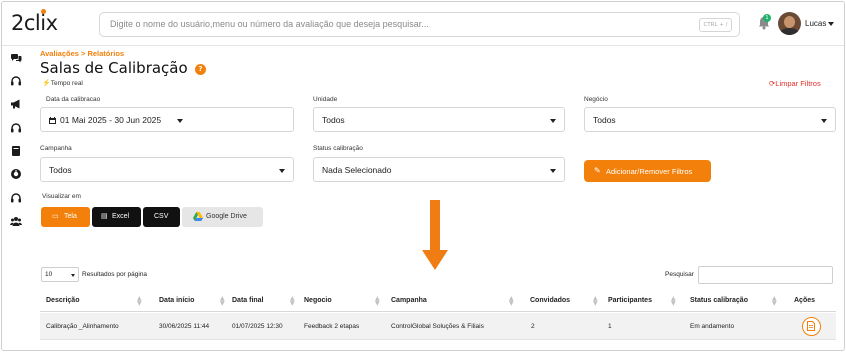 This screenshot has height=352, width=846. I want to click on cell-start-date: 30/06/2025 11:44, so click(184, 326).